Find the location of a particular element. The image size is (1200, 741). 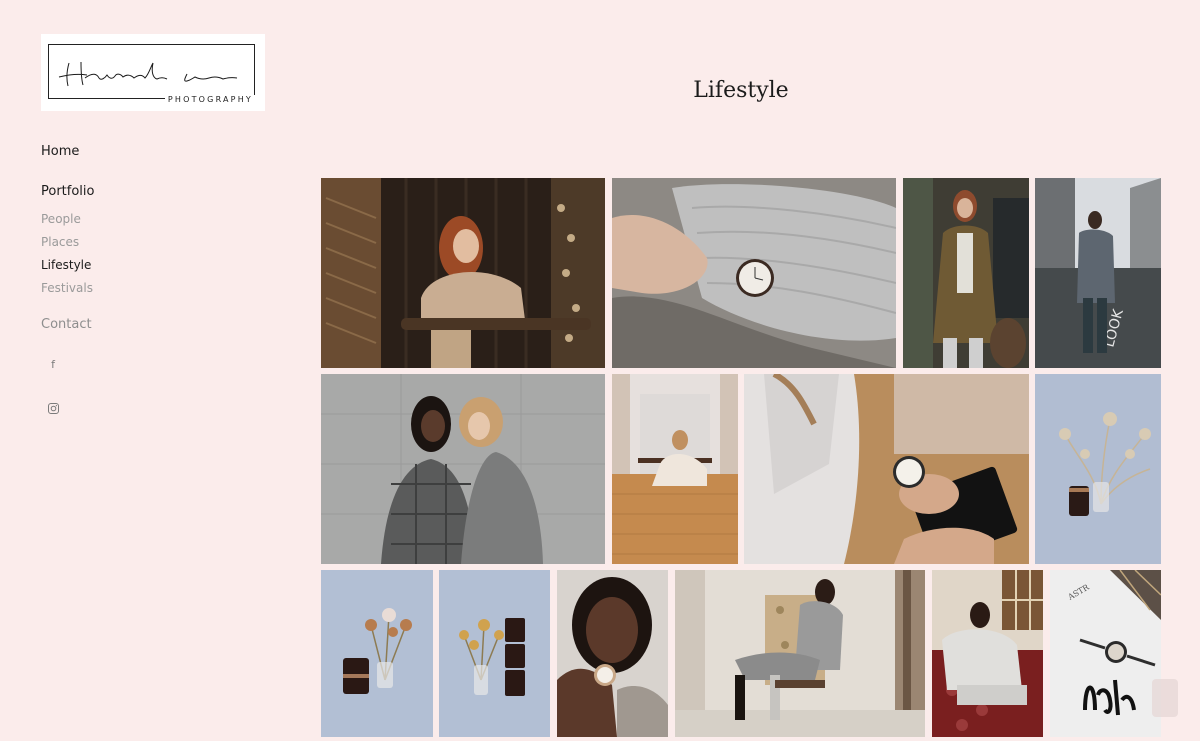

nav-festivals-link: Festivals is located at coordinates (67, 288).